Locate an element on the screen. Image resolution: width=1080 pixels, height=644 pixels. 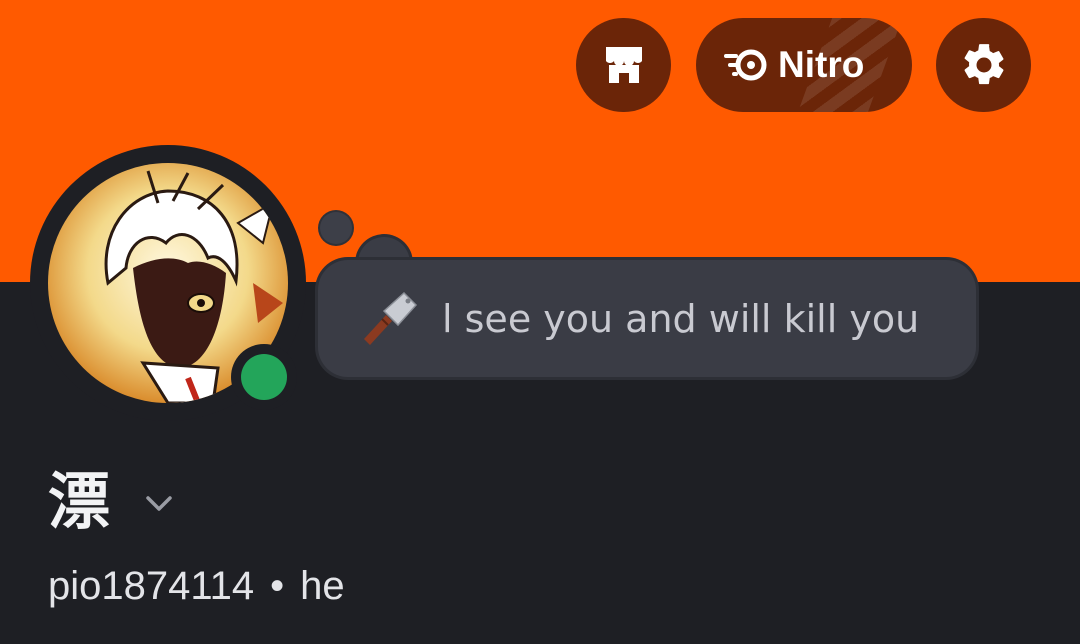
nitro-label: Nitro is located at coordinates (821, 64).